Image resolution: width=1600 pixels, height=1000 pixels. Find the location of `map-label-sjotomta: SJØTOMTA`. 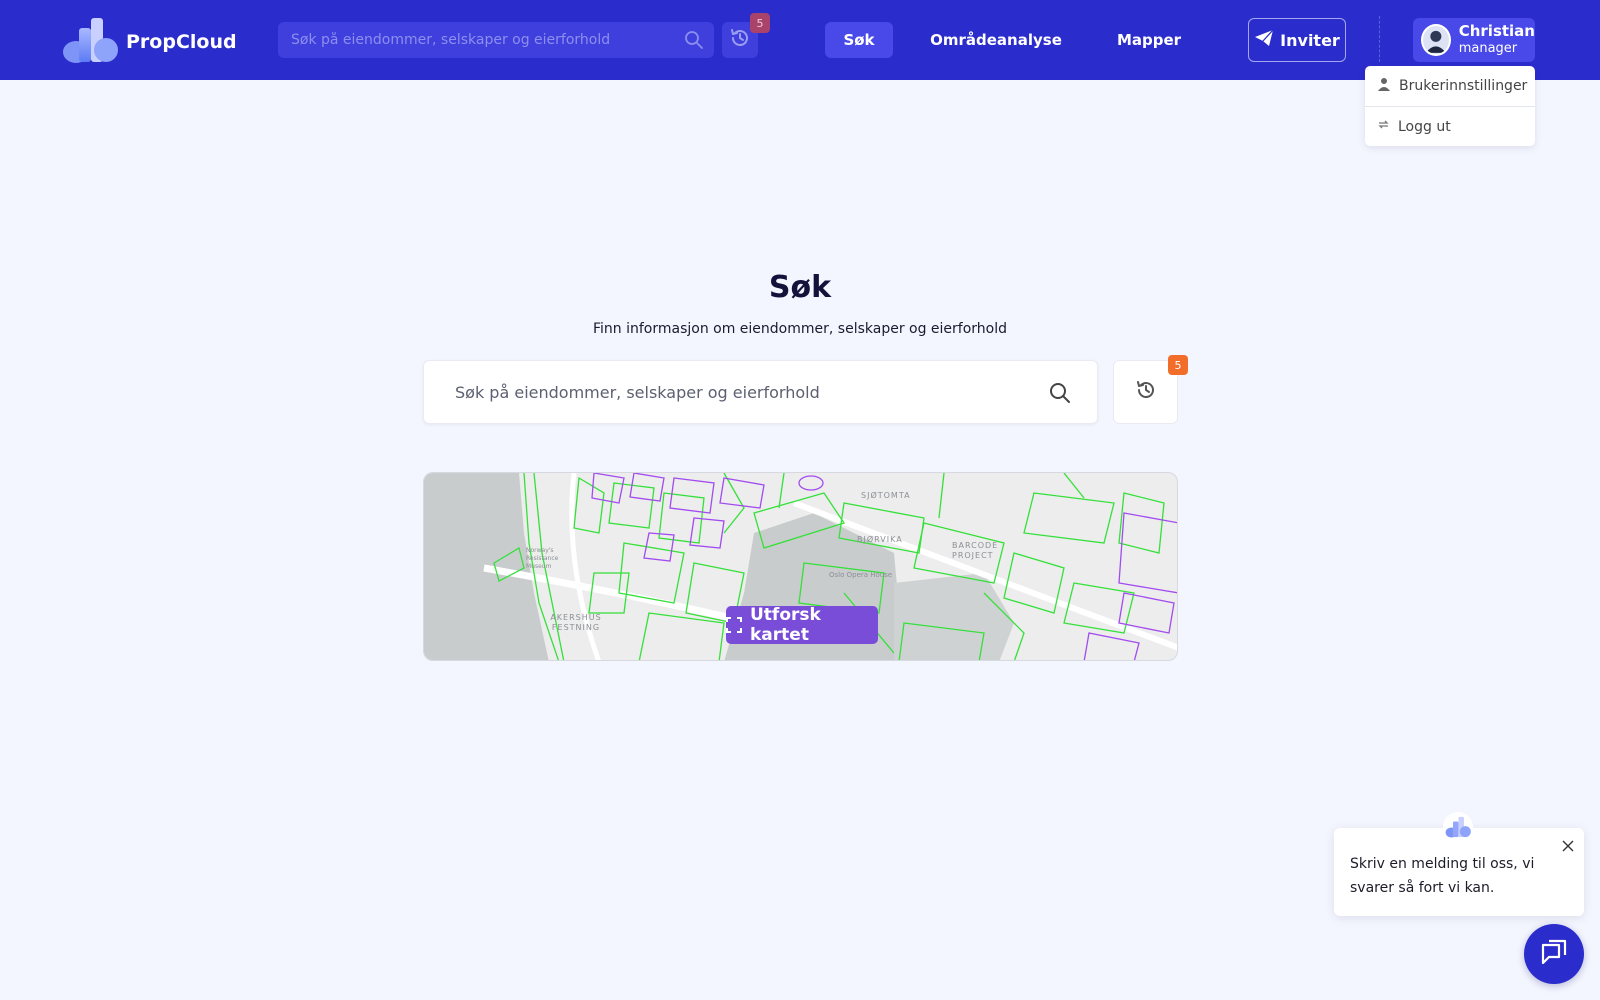

map-label-sjotomta: SJØTOMTA is located at coordinates (886, 495).